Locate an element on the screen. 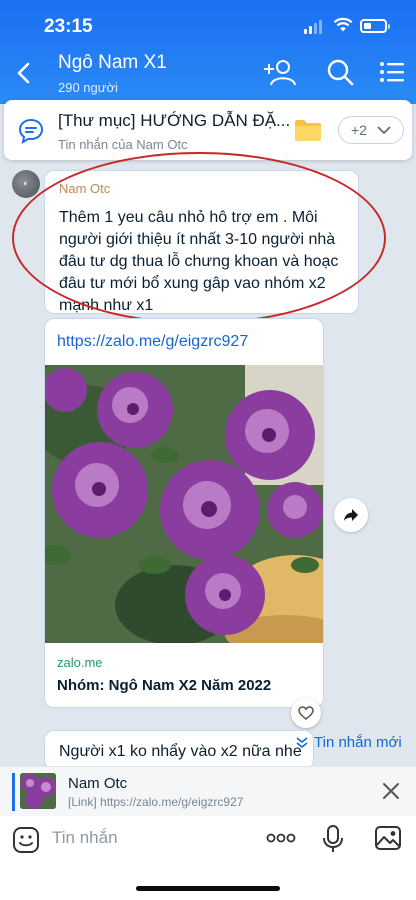 Image resolution: width=416 pixels, height=900 pixels. search-icon is located at coordinates (340, 72).